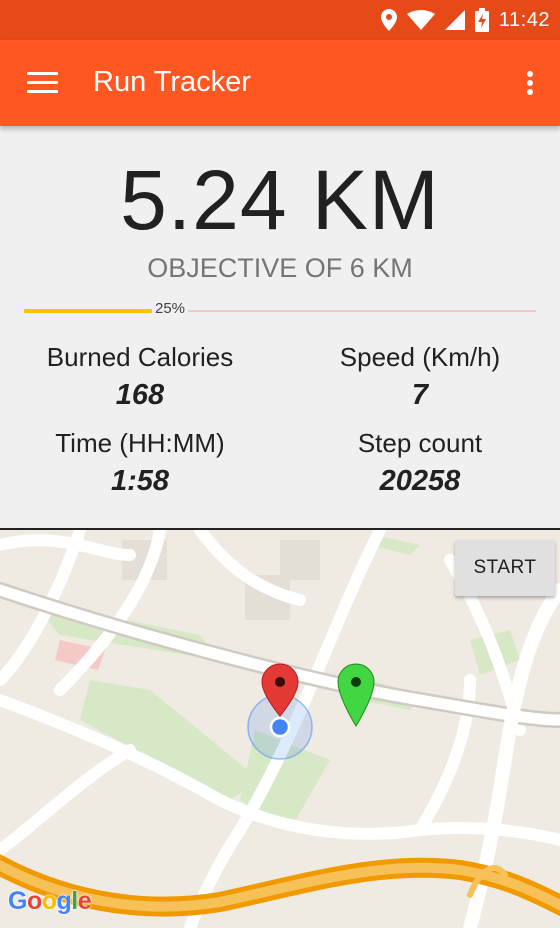 Image resolution: width=560 pixels, height=928 pixels. I want to click on stat-value: 168, so click(140, 395).